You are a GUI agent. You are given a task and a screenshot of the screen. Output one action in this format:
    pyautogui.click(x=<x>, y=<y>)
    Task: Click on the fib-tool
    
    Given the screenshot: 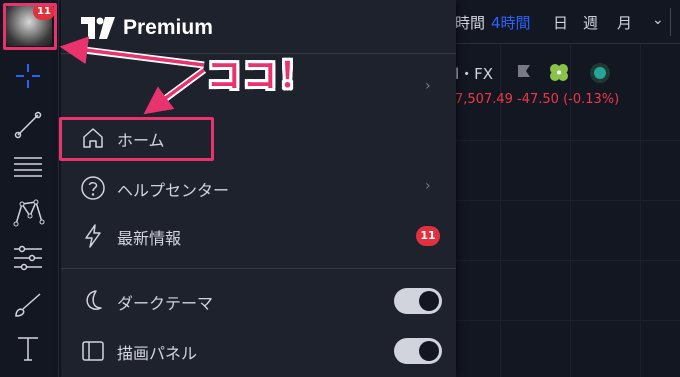 What is the action you would take?
    pyautogui.click(x=28, y=168)
    